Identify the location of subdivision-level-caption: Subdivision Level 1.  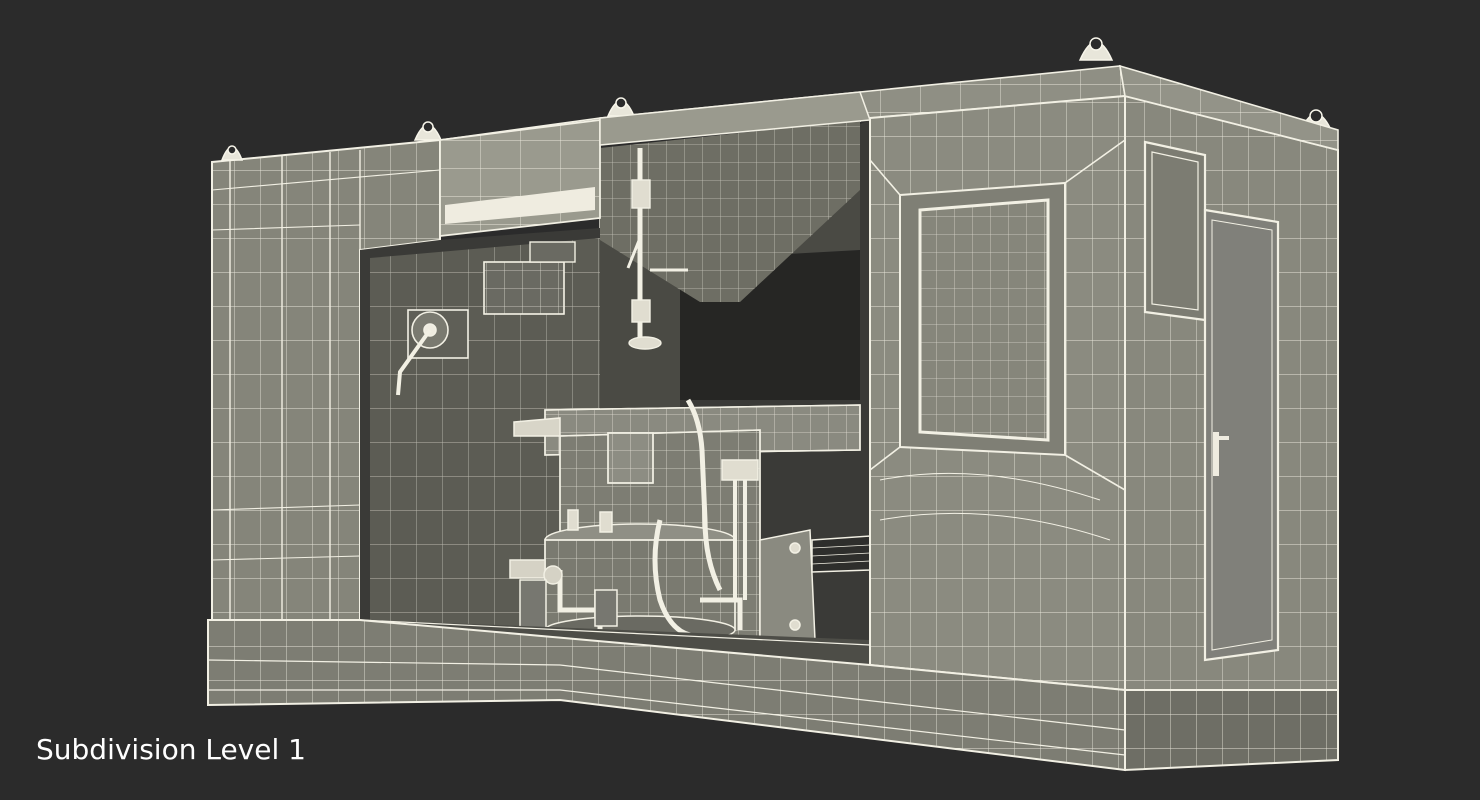
(171, 749).